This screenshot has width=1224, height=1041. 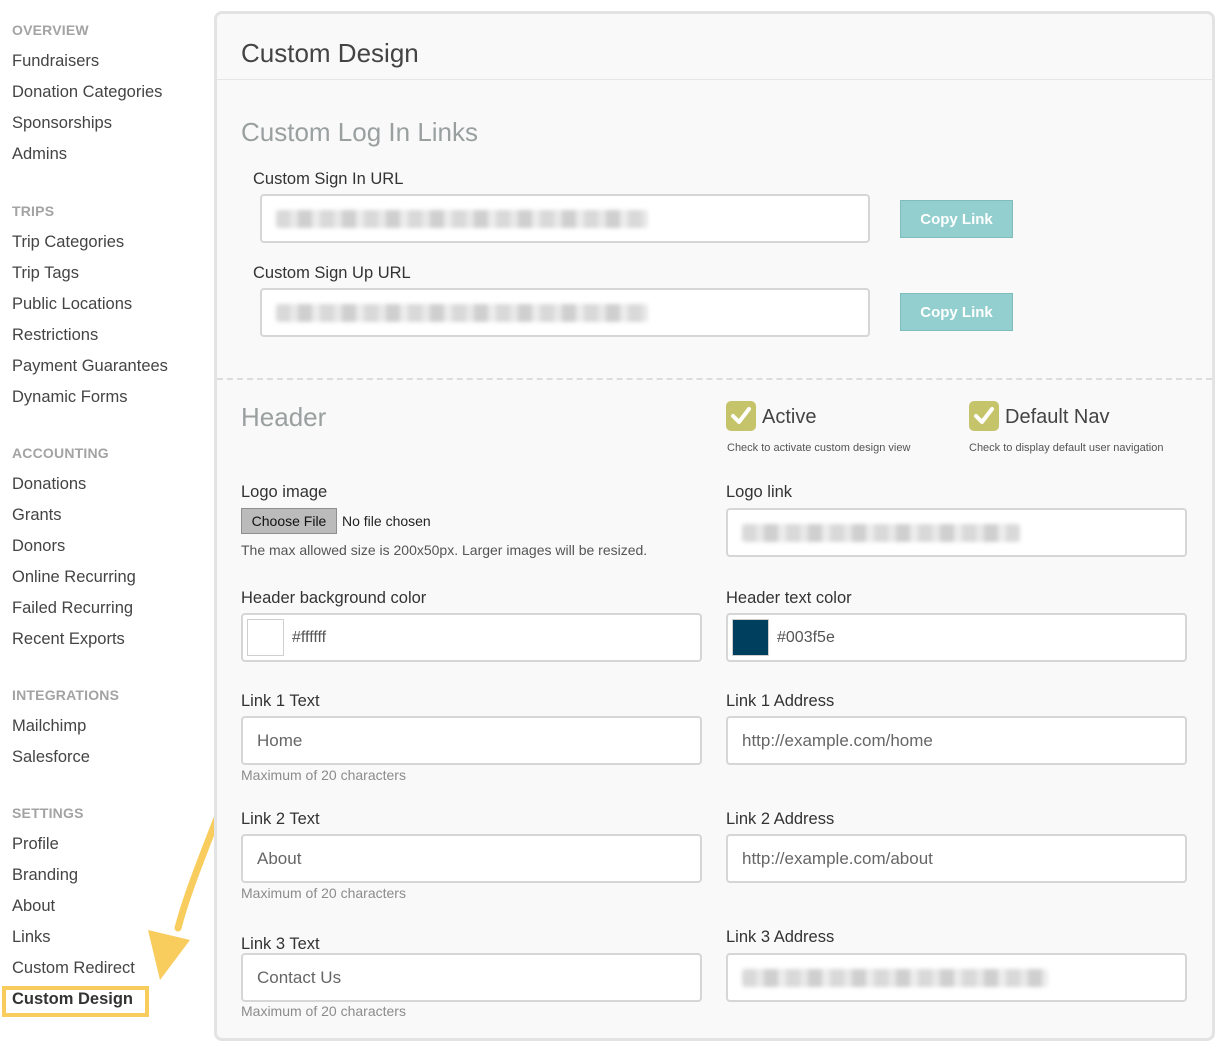 I want to click on sidebar-item-admins: Admins, so click(x=39, y=154).